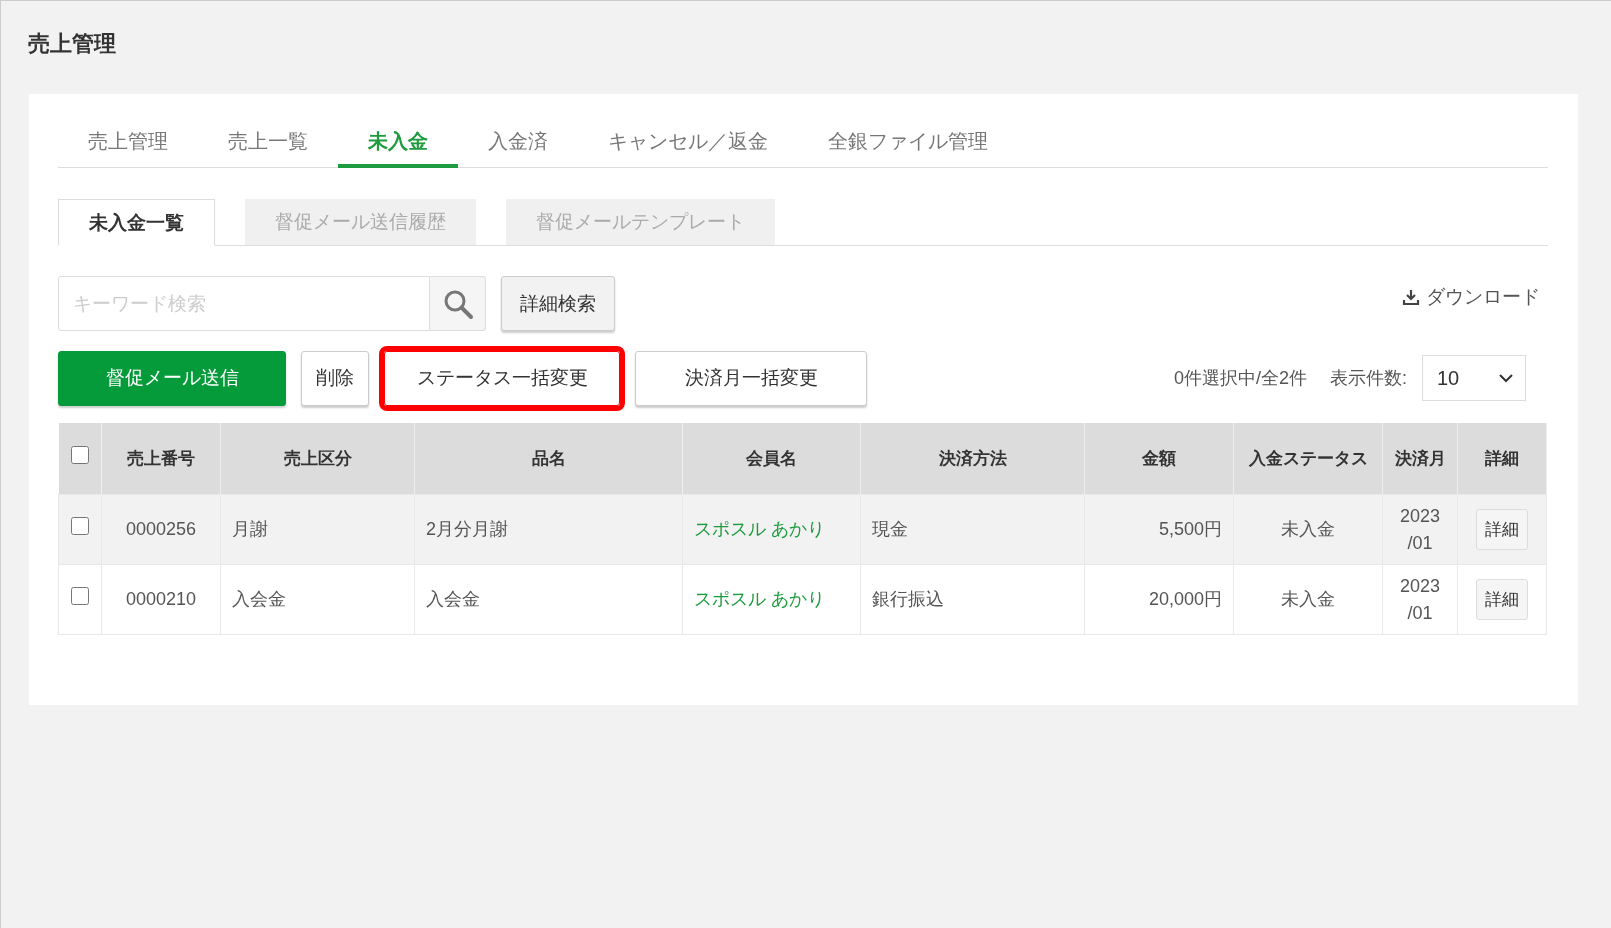  I want to click on tab: 入金済, so click(518, 141).